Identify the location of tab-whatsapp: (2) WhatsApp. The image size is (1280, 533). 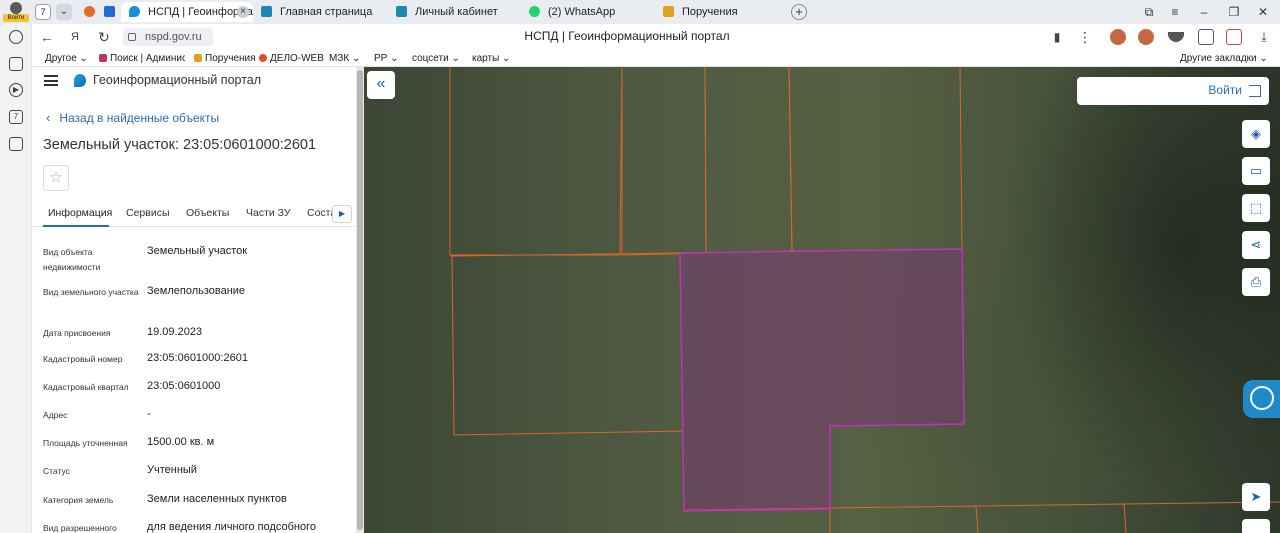
(594, 12).